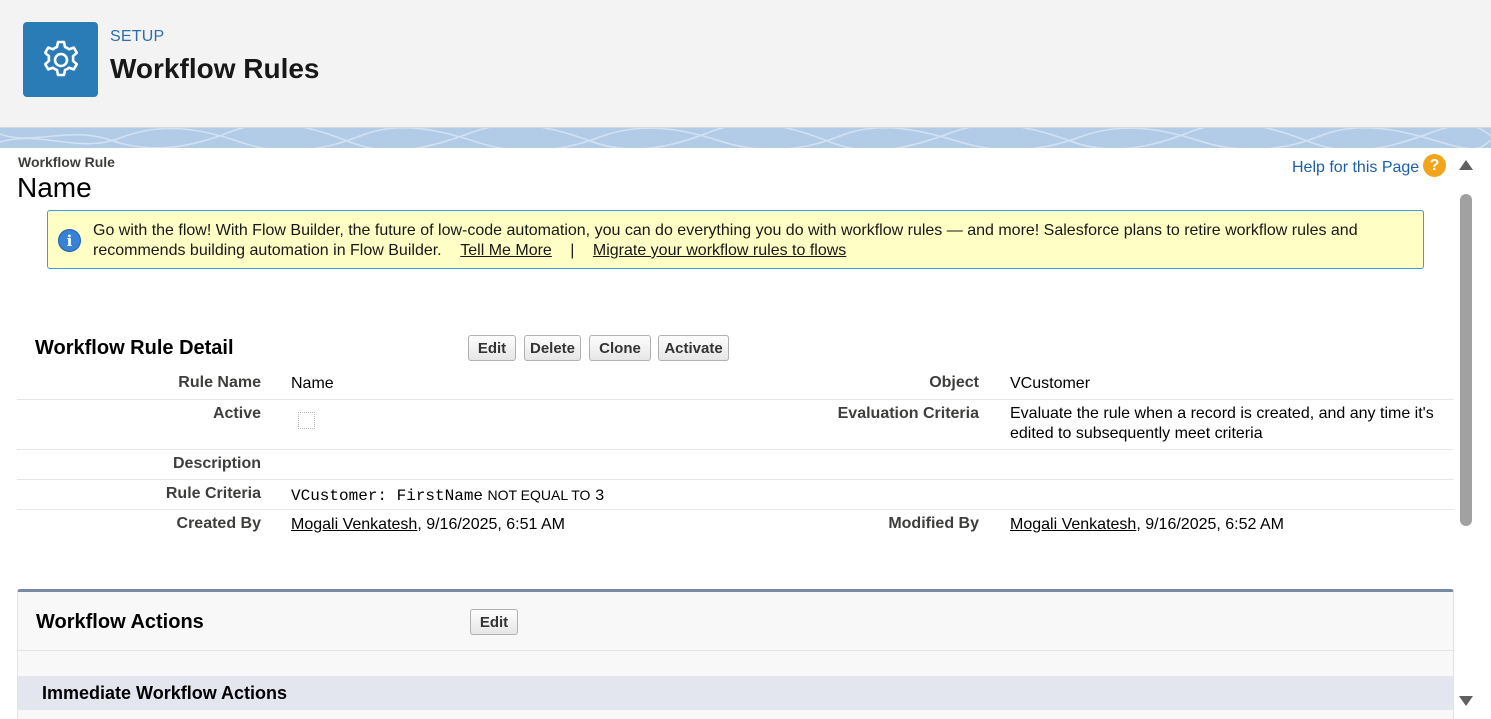  I want to click on modified-by-label: Modified By, so click(933, 523).